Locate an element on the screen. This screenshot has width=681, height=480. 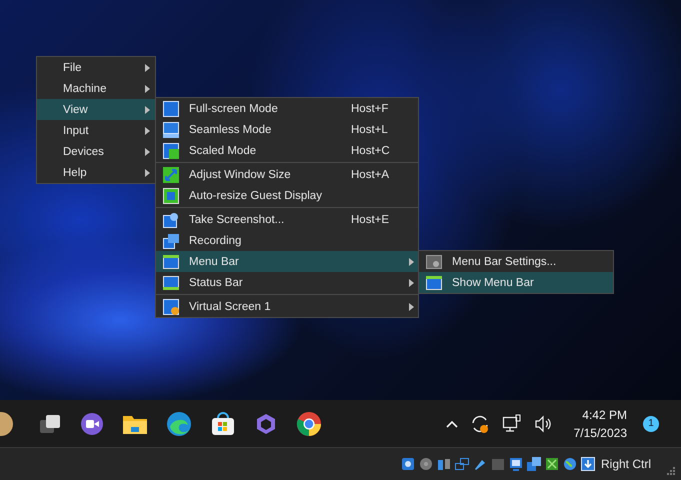
autoresize-icon is located at coordinates (171, 196).